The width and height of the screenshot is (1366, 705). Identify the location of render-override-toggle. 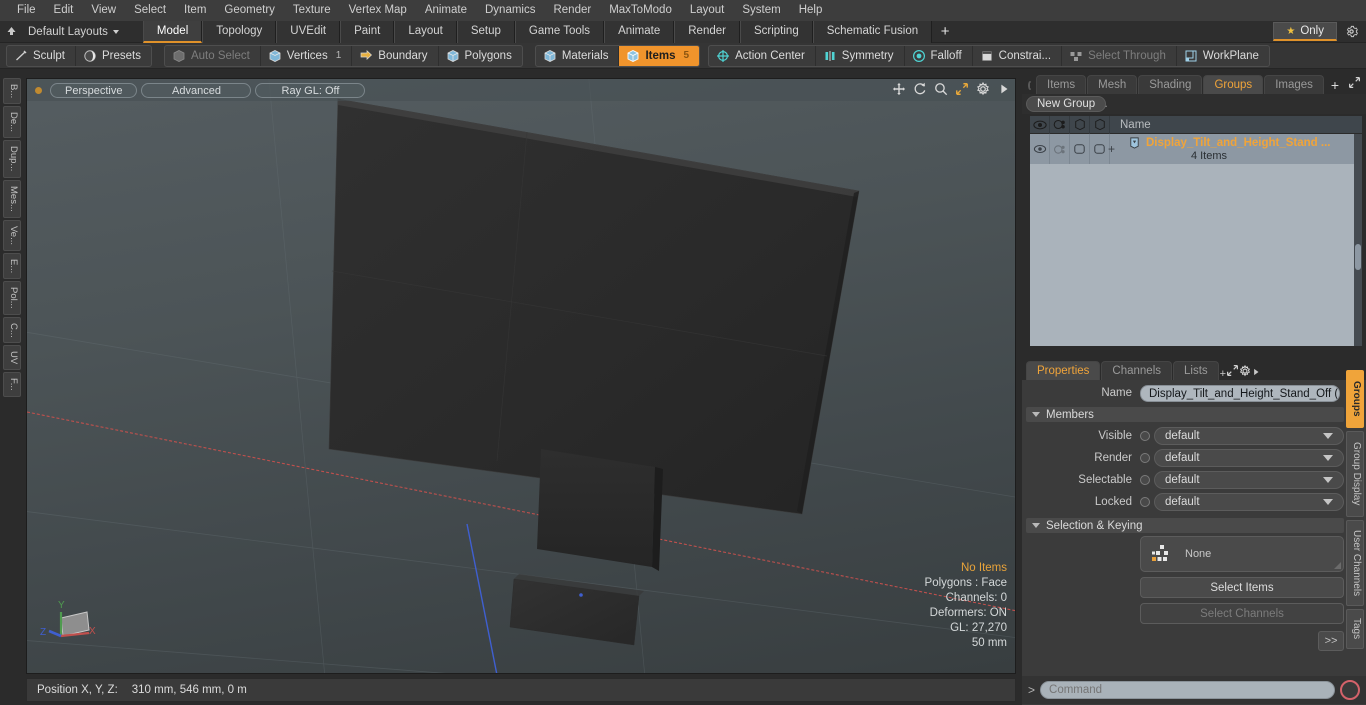
(1145, 458).